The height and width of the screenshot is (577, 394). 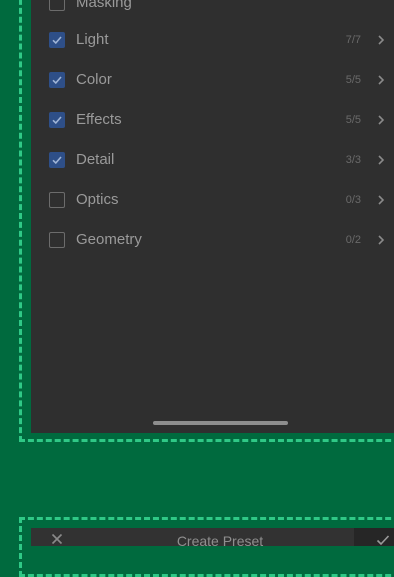 I want to click on color-checkbox, so click(x=57, y=80).